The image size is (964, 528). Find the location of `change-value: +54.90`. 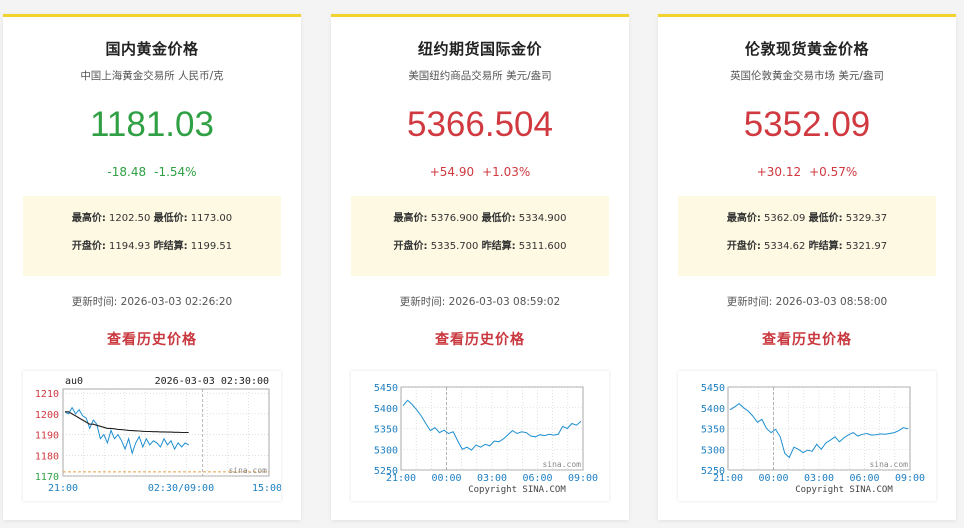

change-value: +54.90 is located at coordinates (452, 172).